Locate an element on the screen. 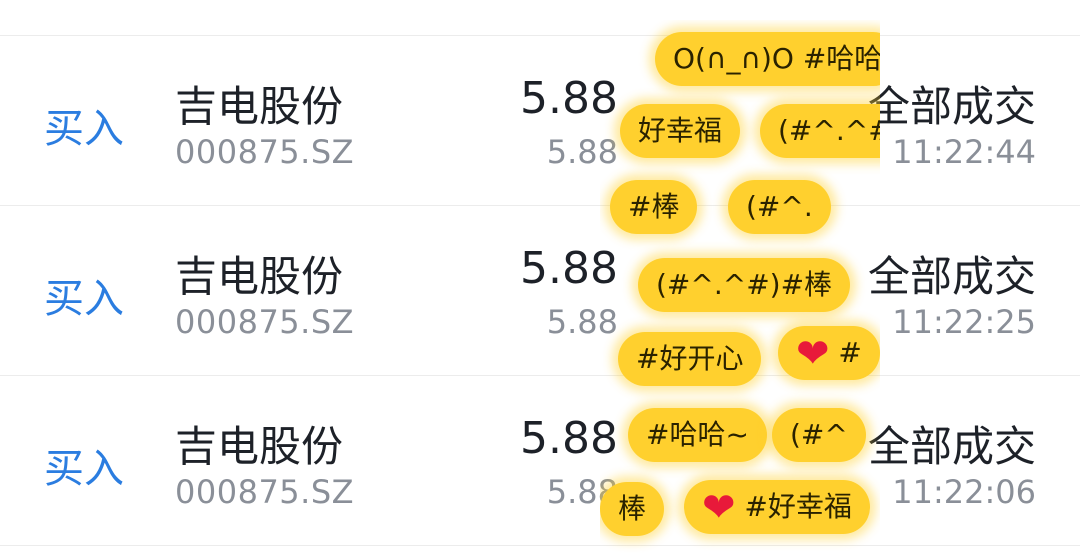 This screenshot has width=1080, height=557. danmaku-bubble: (#^ is located at coordinates (819, 435).